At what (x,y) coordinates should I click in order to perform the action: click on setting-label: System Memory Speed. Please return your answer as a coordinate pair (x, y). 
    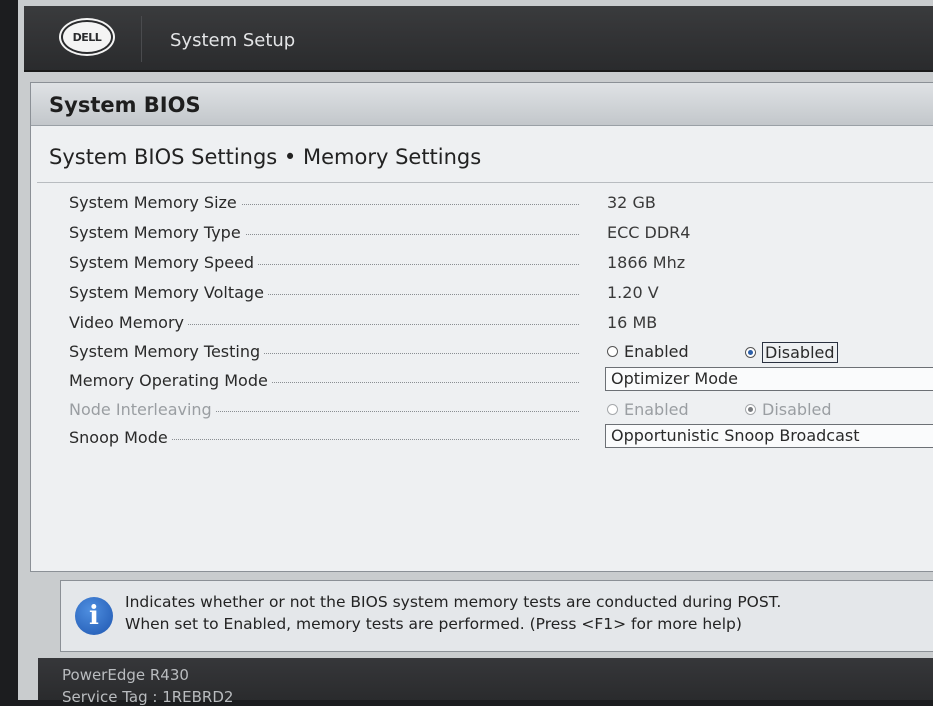
    Looking at the image, I should click on (164, 262).